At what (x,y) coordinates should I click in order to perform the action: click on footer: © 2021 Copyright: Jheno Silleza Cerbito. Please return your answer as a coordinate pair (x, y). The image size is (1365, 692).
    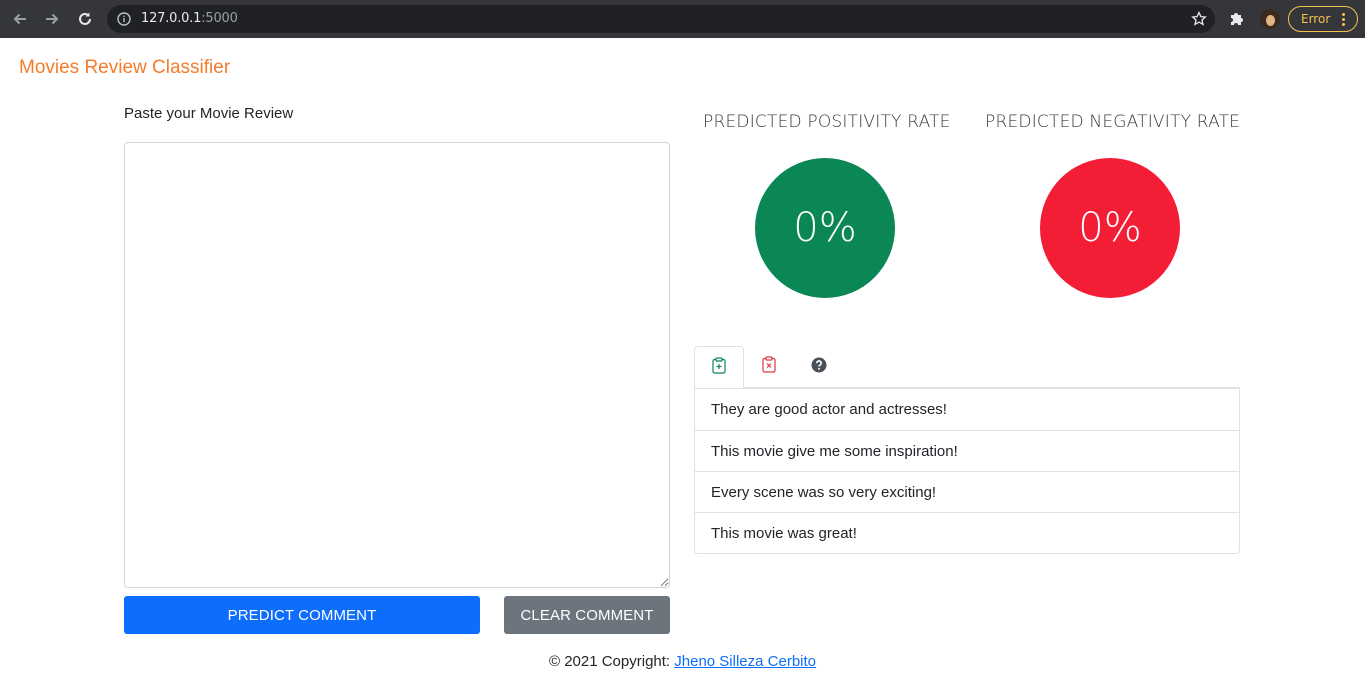
    Looking at the image, I should click on (682, 661).